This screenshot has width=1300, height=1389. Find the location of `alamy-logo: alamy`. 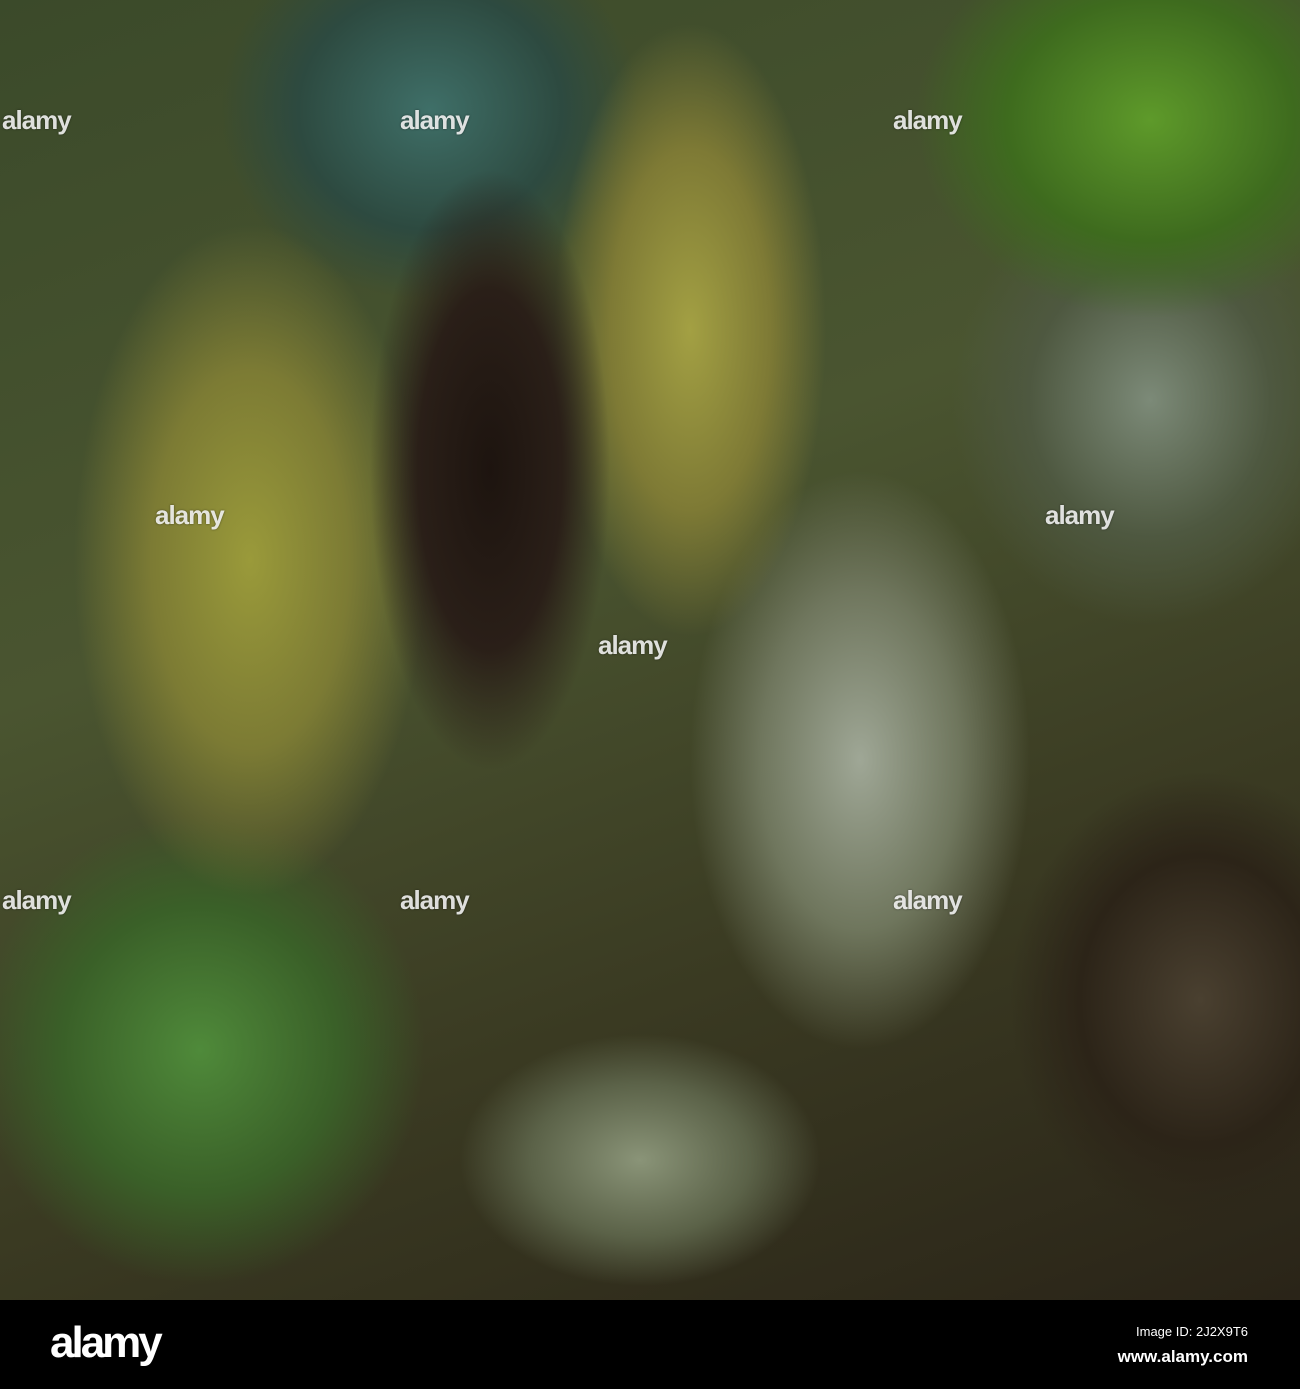

alamy-logo: alamy is located at coordinates (106, 1342).